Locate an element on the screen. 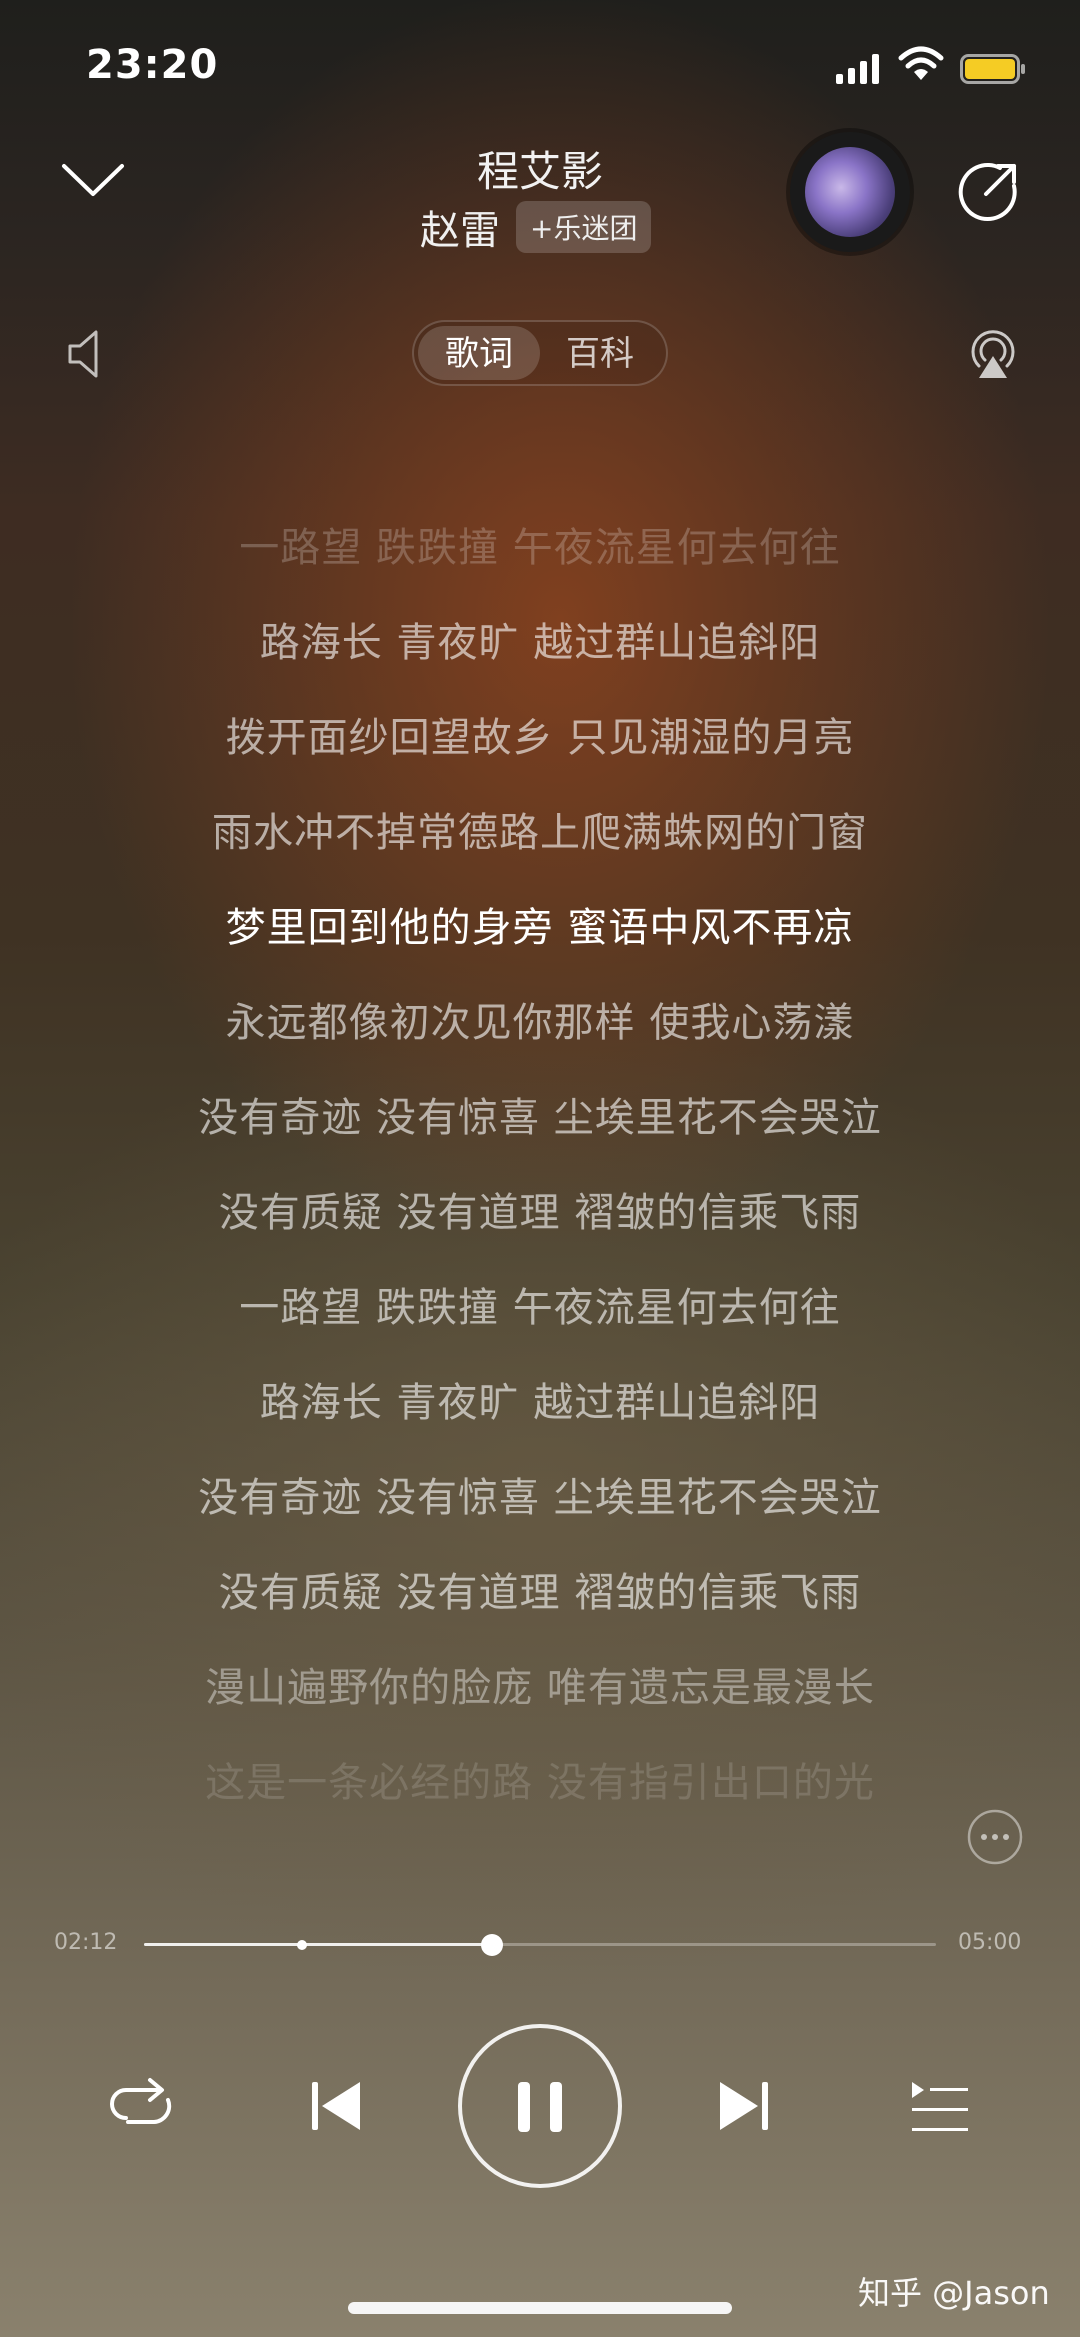  lyric-line: 雨水冲不掉常德路上爬满蛛网的门窗 is located at coordinates (540, 829).